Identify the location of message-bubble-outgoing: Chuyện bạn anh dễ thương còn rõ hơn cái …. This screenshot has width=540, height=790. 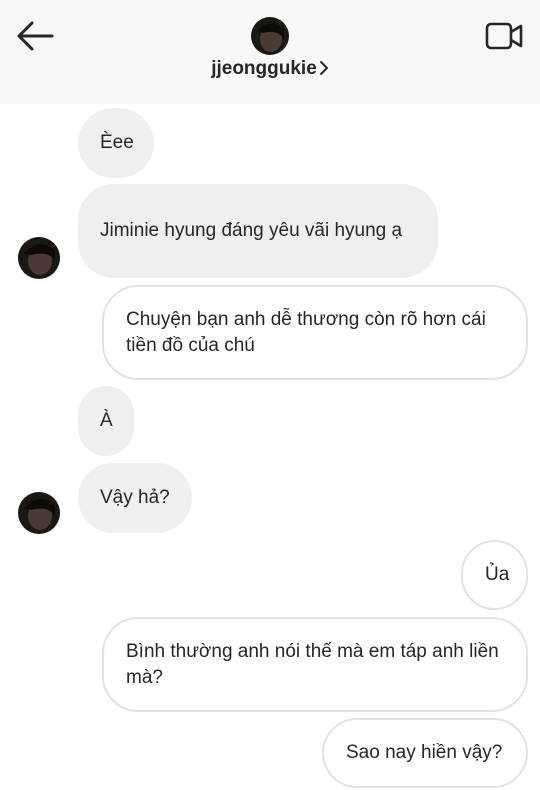
(315, 332).